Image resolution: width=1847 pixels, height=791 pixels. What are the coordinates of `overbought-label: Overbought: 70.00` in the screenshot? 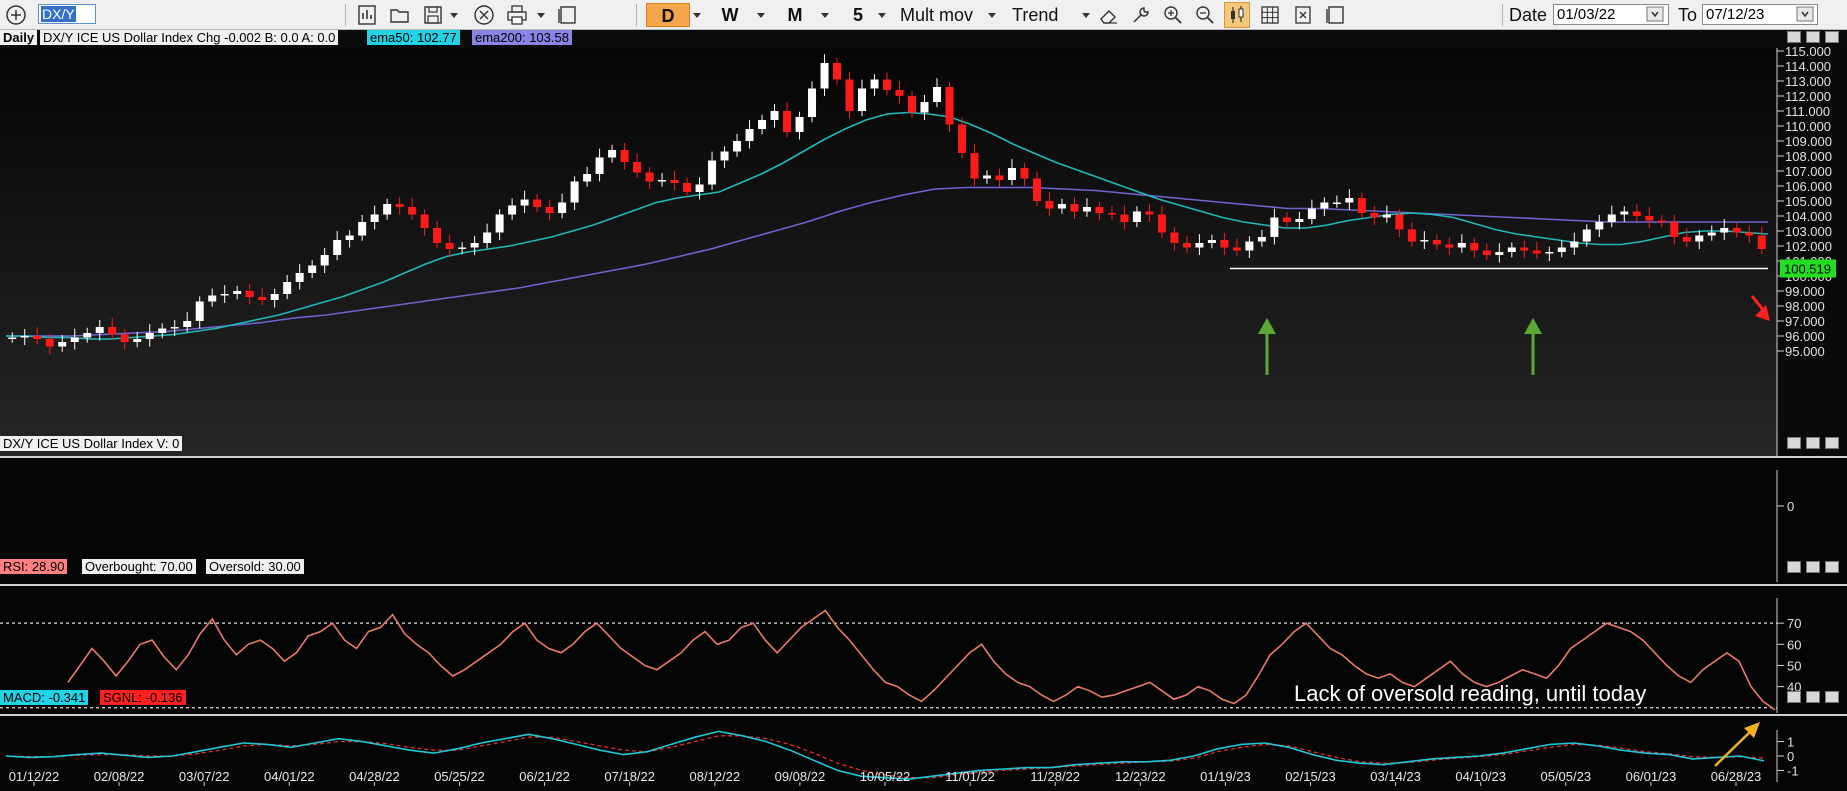 It's located at (139, 566).